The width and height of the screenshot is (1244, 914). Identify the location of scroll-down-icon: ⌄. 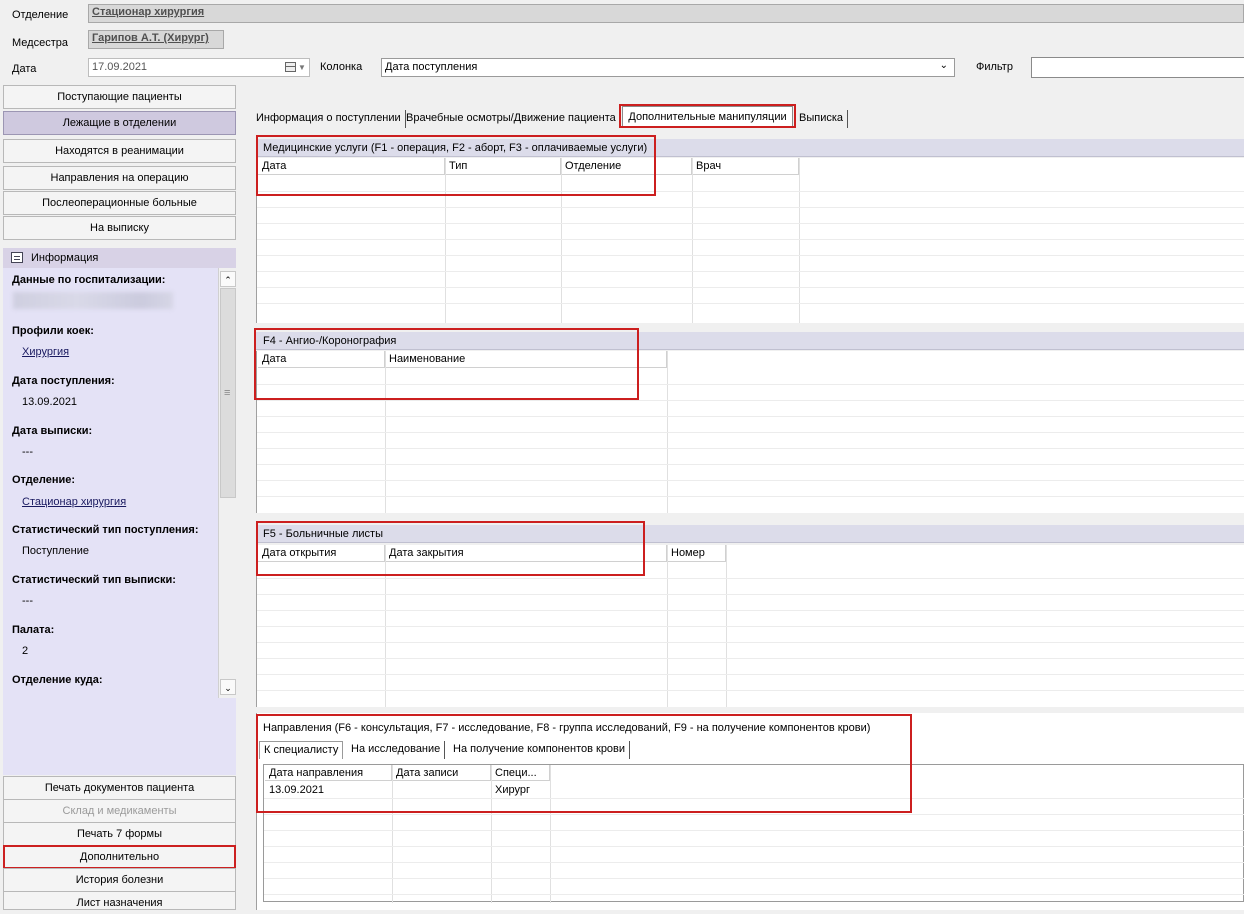
(228, 687).